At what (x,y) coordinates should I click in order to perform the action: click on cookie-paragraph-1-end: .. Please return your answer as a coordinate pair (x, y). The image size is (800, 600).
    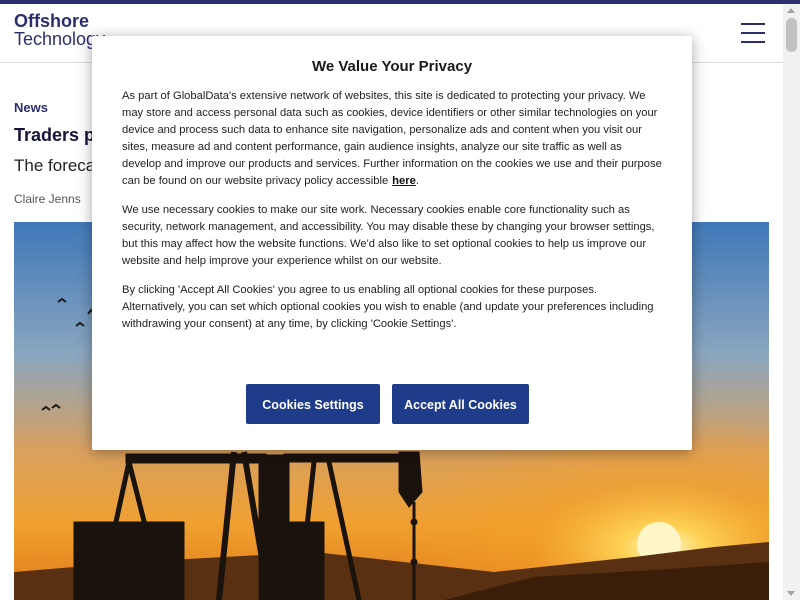
    Looking at the image, I should click on (417, 181).